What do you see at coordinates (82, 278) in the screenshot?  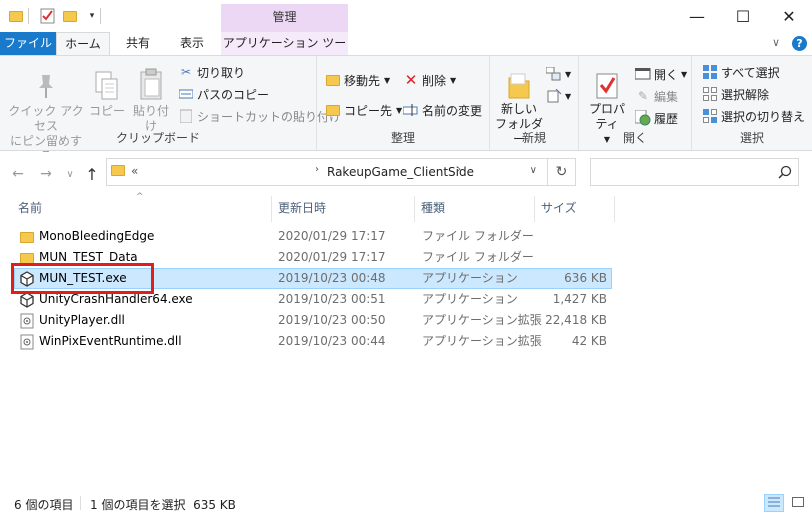 I see `annotation-highlight-box` at bounding box center [82, 278].